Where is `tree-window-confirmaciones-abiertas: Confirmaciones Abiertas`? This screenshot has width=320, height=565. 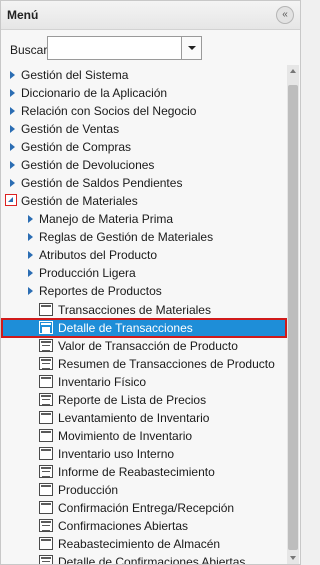
tree-window-confirmaciones-abiertas: Confirmaciones Abiertas is located at coordinates (144, 526).